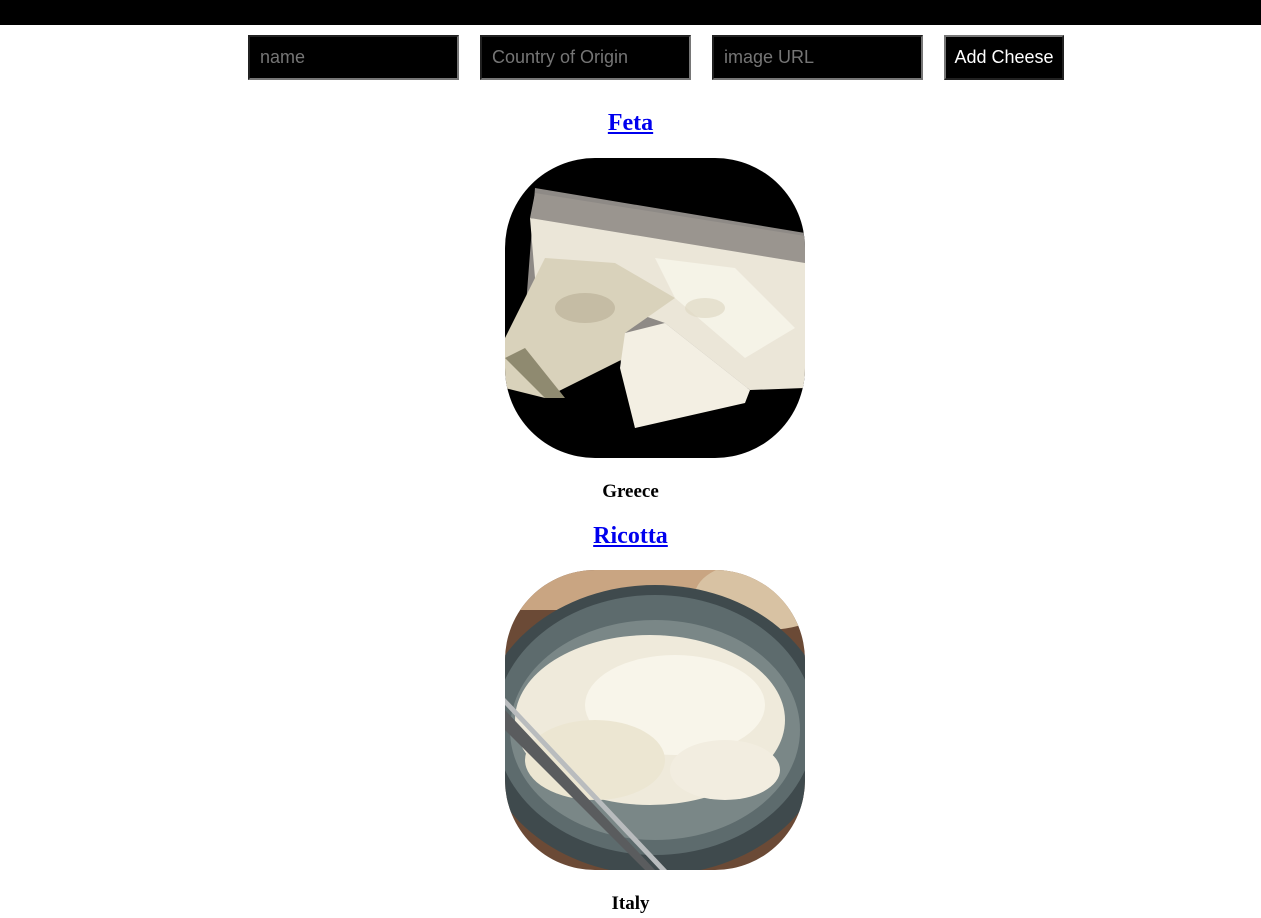 This screenshot has width=1261, height=918. I want to click on cheese-origin-ricotta: Italy, so click(630, 904).